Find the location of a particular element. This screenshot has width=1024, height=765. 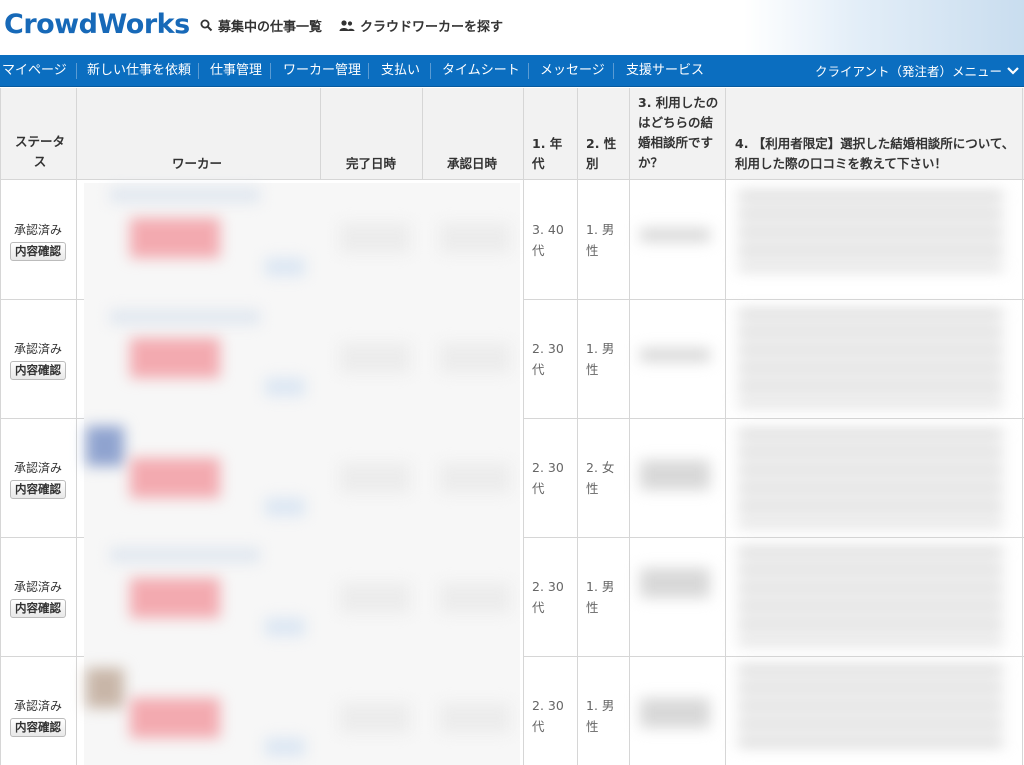

find-workers-label: クラウドワーカーを探す is located at coordinates (432, 27).